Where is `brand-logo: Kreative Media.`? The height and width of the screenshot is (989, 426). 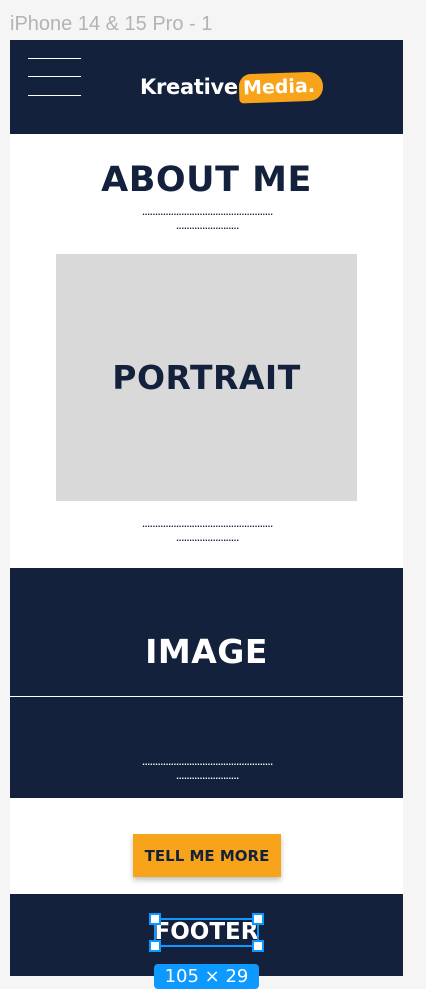 brand-logo: Kreative Media. is located at coordinates (232, 87).